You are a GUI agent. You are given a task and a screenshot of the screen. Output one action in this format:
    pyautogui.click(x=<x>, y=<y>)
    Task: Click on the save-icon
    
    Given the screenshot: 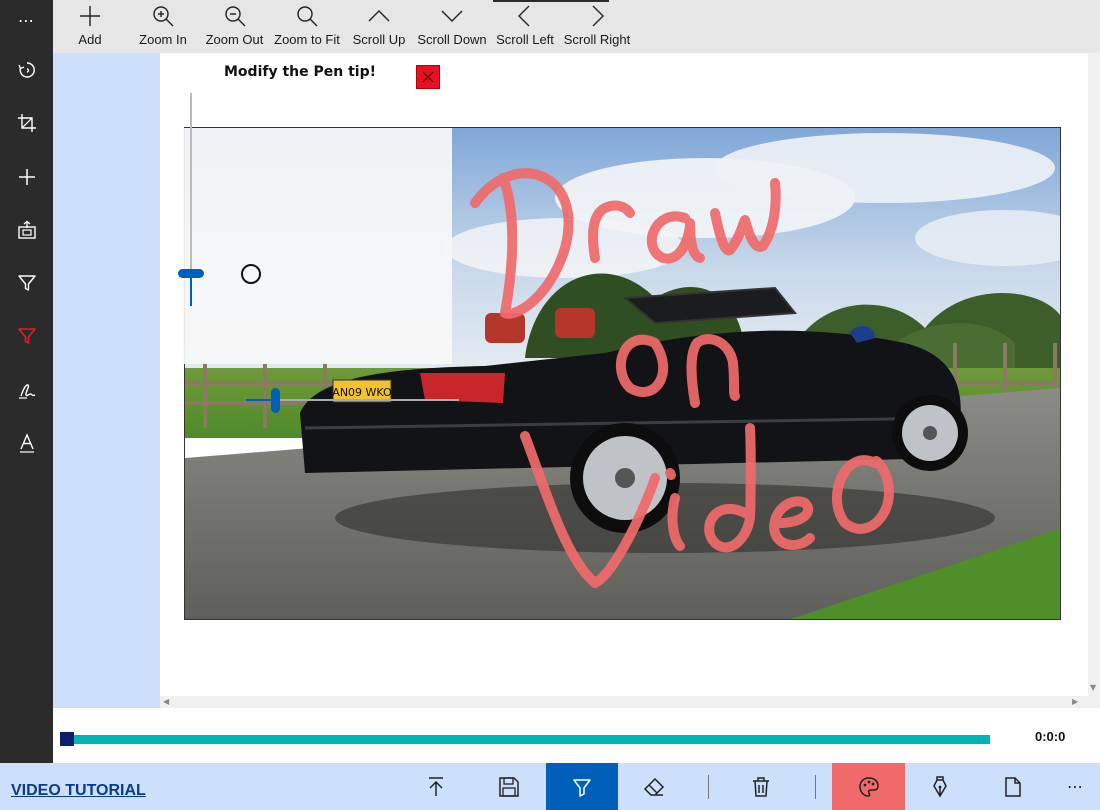 What is the action you would take?
    pyautogui.click(x=509, y=786)
    